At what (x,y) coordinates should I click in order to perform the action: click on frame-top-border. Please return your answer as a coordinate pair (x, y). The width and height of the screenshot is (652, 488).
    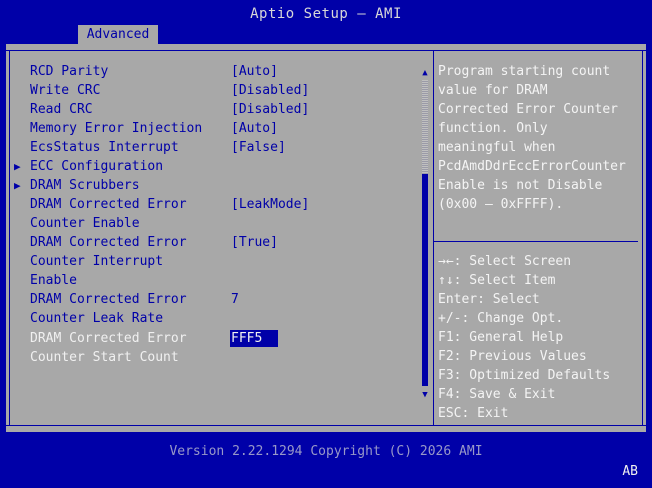
    Looking at the image, I should click on (326, 50).